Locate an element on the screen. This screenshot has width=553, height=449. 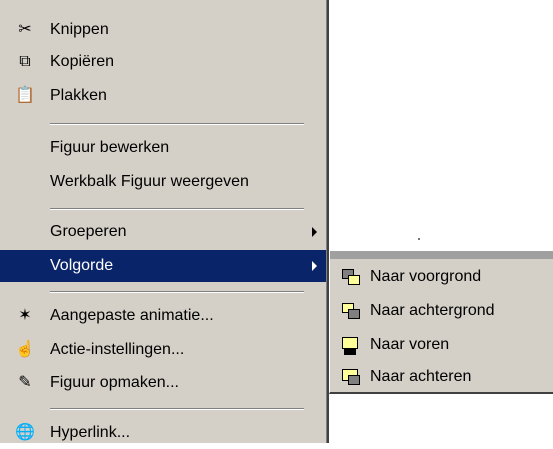
copy-icon: ⧉ is located at coordinates (25, 61).